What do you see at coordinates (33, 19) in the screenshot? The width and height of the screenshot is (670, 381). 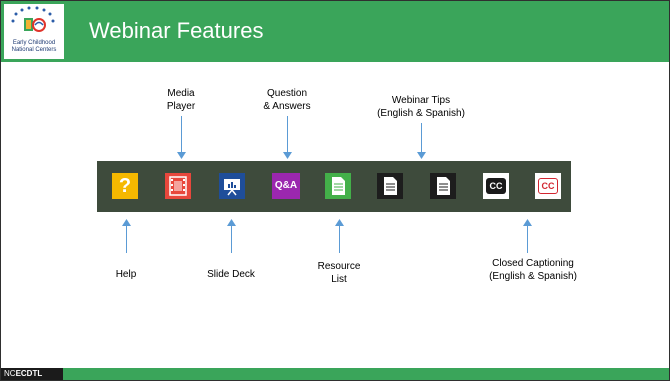 I see `logo-icon` at bounding box center [33, 19].